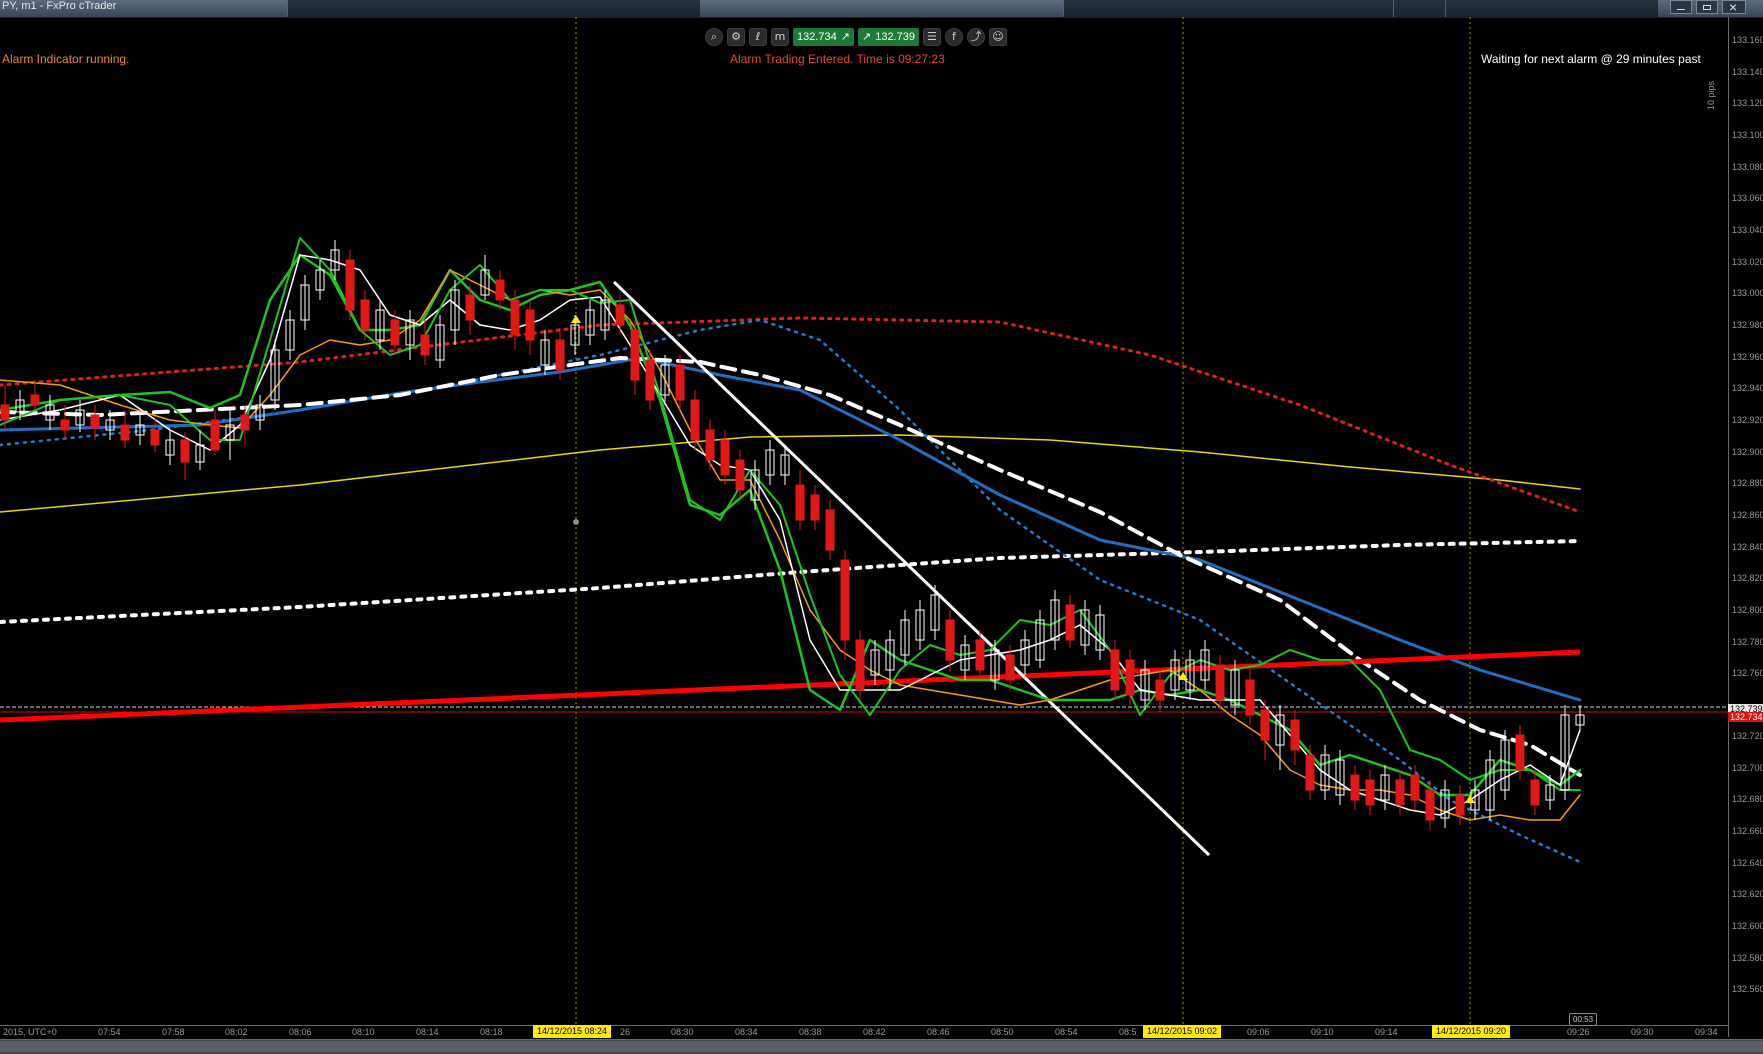 Image resolution: width=1763 pixels, height=1054 pixels. I want to click on price-axis-label: 133.080, so click(1747, 167).